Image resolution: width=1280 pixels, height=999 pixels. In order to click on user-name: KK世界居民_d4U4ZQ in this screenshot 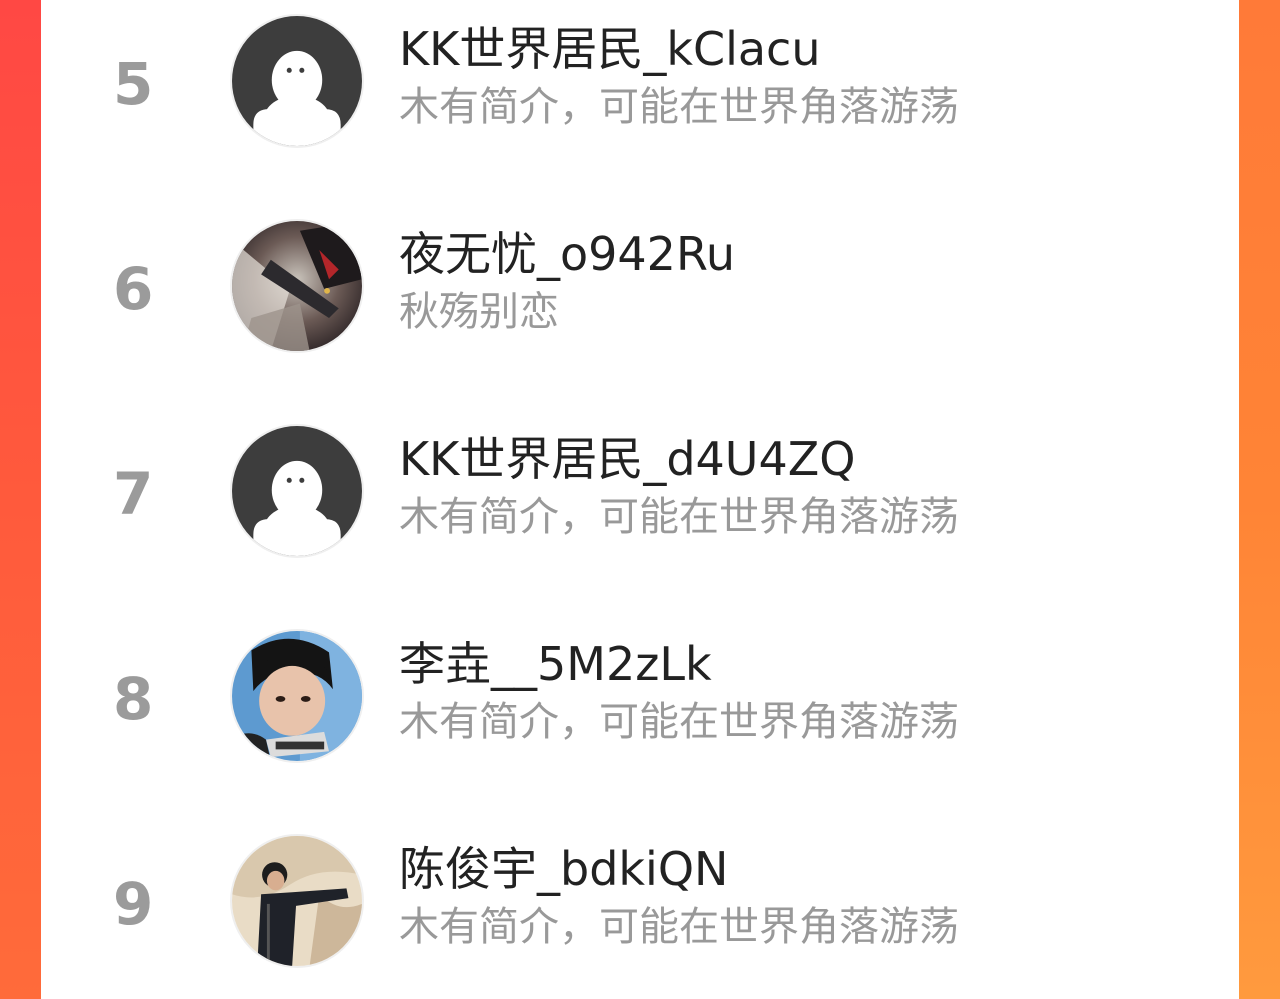, I will do `click(627, 459)`.